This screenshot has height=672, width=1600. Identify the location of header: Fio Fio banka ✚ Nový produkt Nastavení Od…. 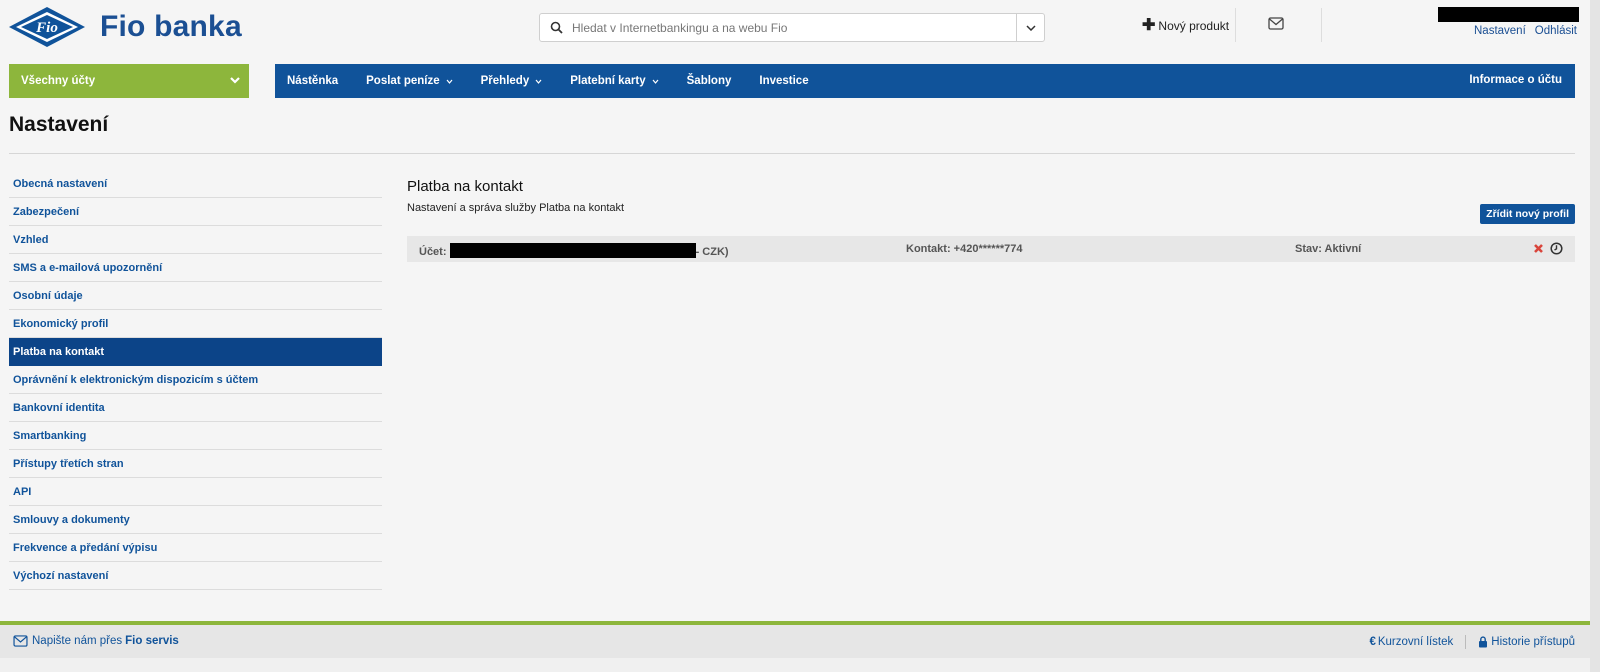
(800, 29).